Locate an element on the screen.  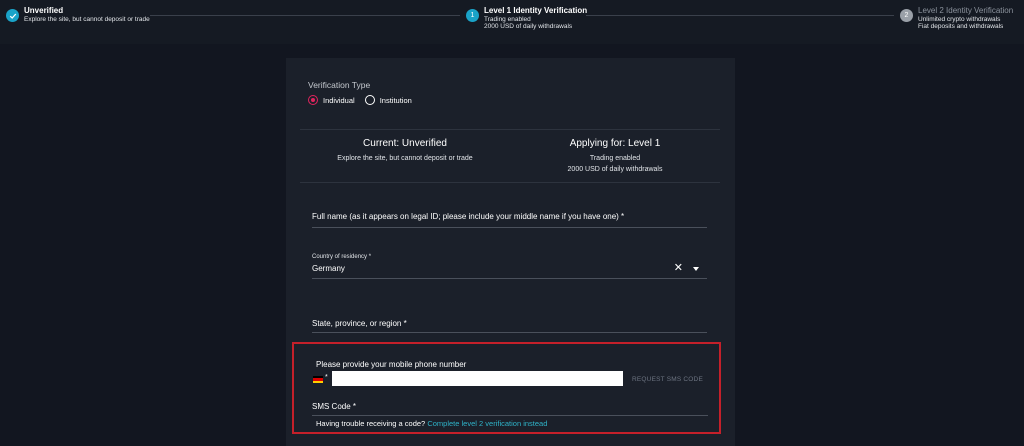
applying-level-subtitle: Trading enabled is located at coordinates (615, 158).